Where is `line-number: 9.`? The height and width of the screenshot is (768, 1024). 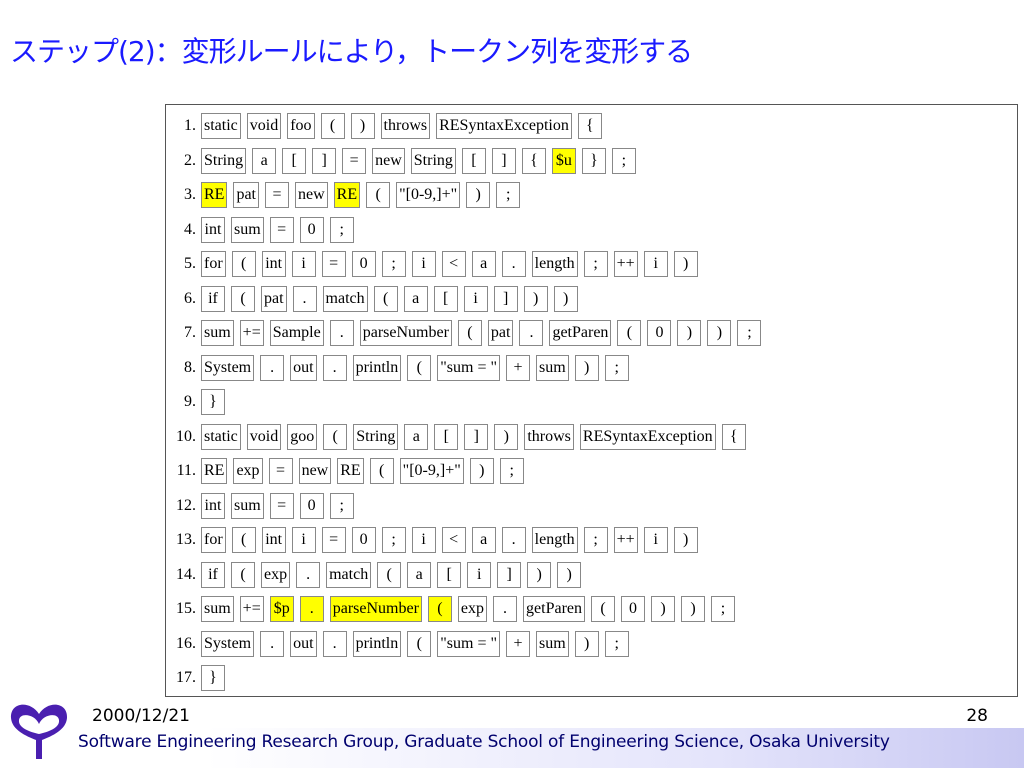 line-number: 9. is located at coordinates (190, 401).